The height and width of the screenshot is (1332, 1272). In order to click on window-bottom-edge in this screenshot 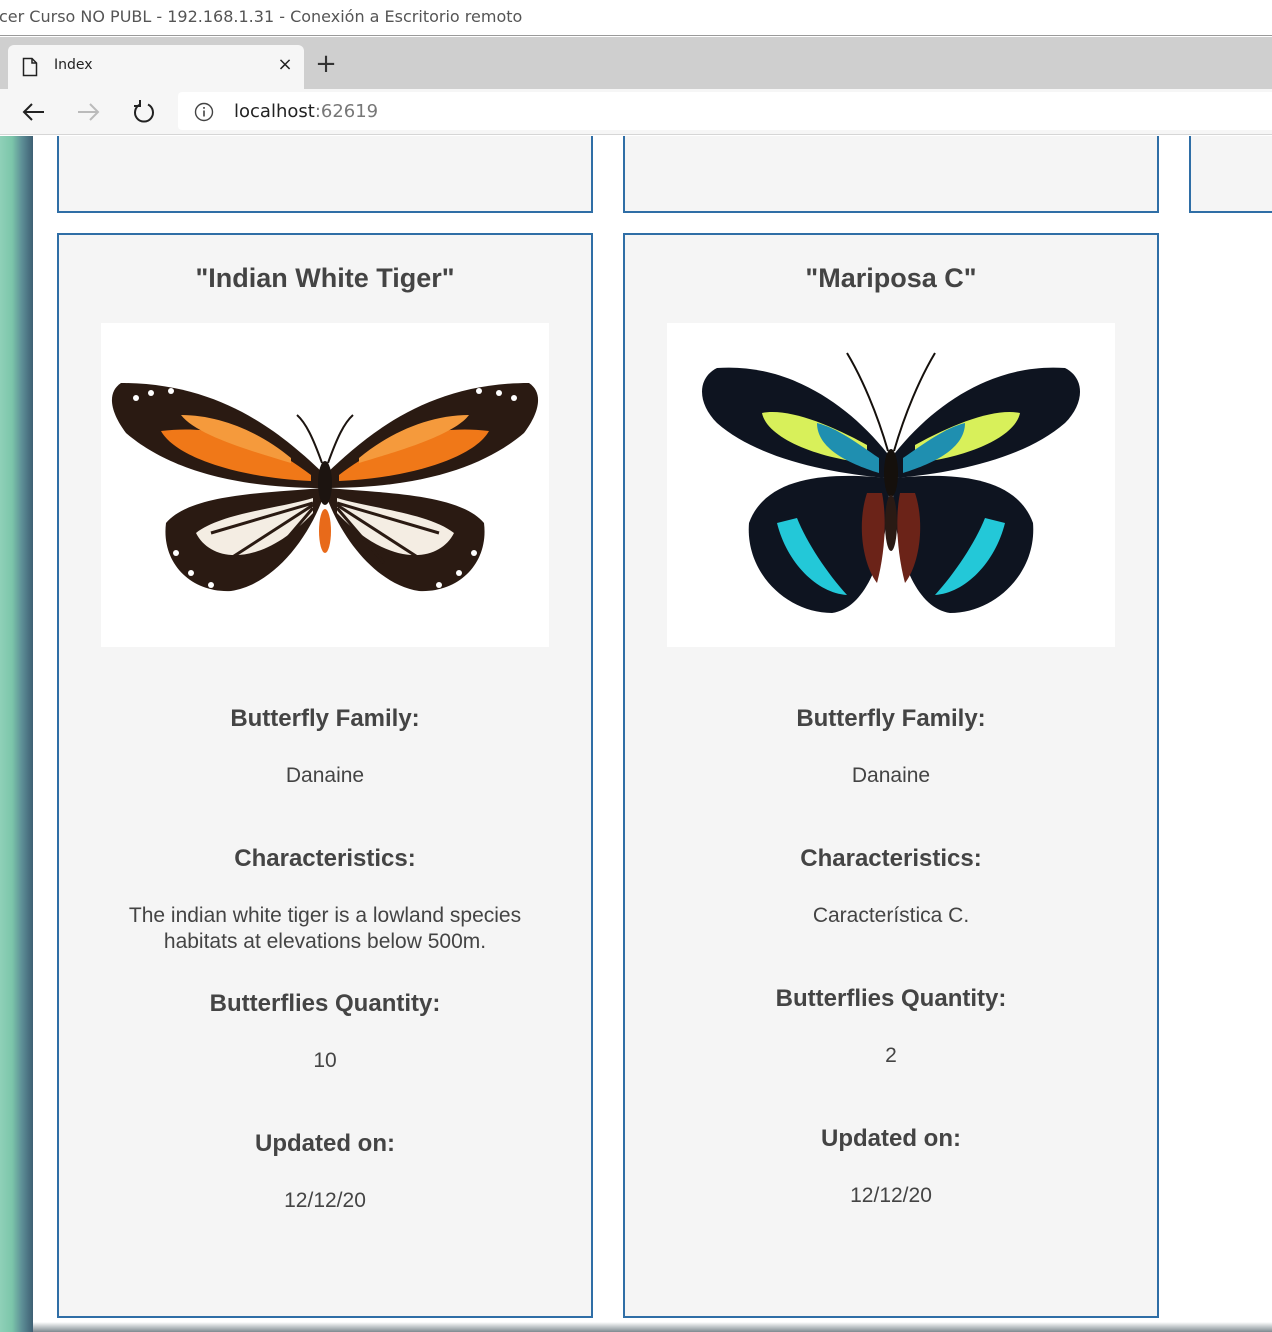, I will do `click(652, 1327)`.